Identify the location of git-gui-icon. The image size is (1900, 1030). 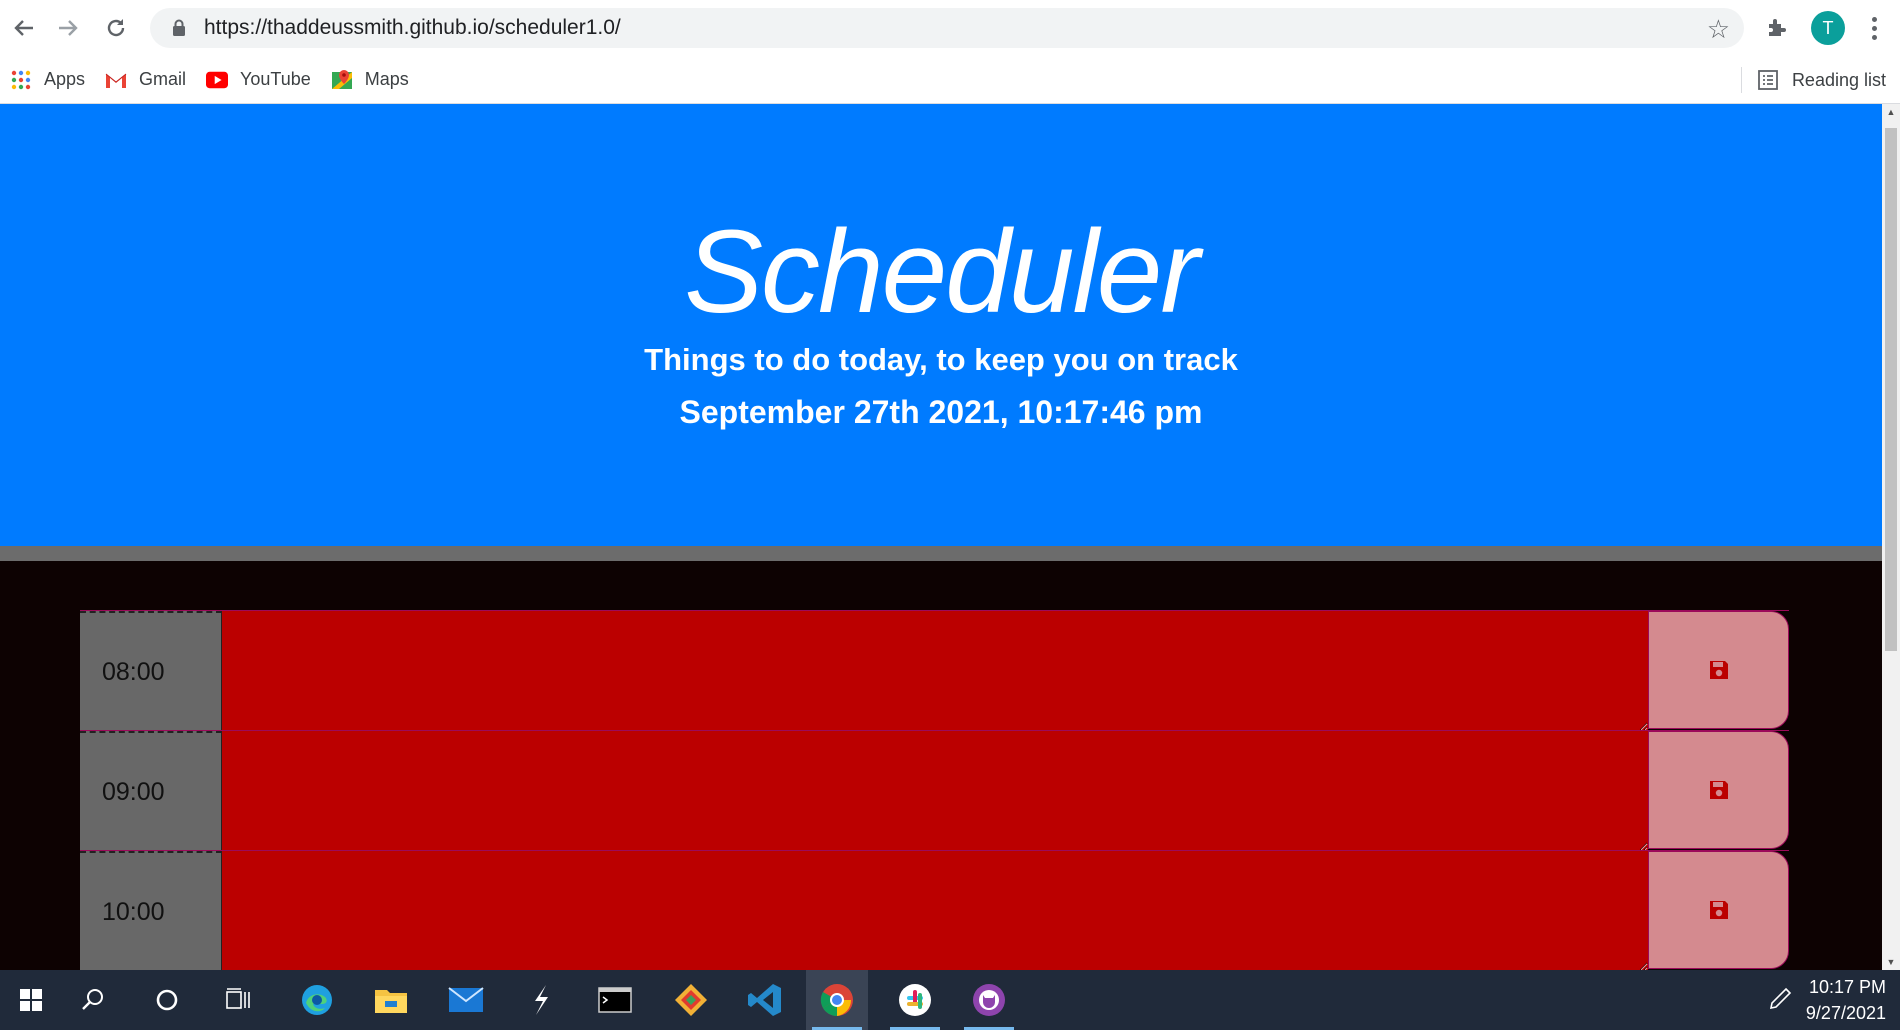
(691, 1000).